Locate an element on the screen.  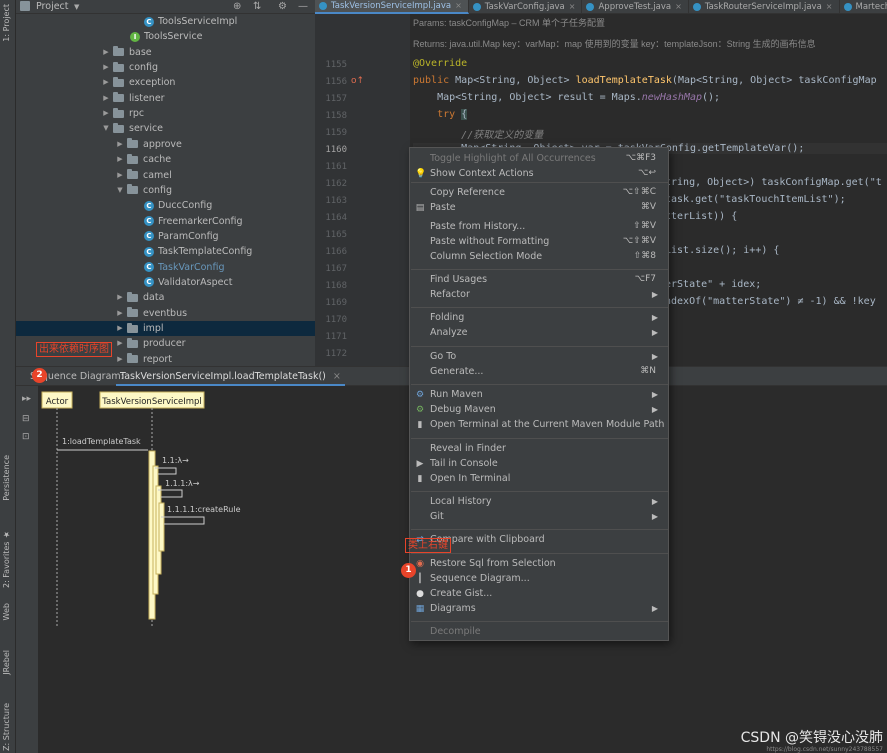
menu-item: ▶ Tail in Console is located at coordinates (539, 463).